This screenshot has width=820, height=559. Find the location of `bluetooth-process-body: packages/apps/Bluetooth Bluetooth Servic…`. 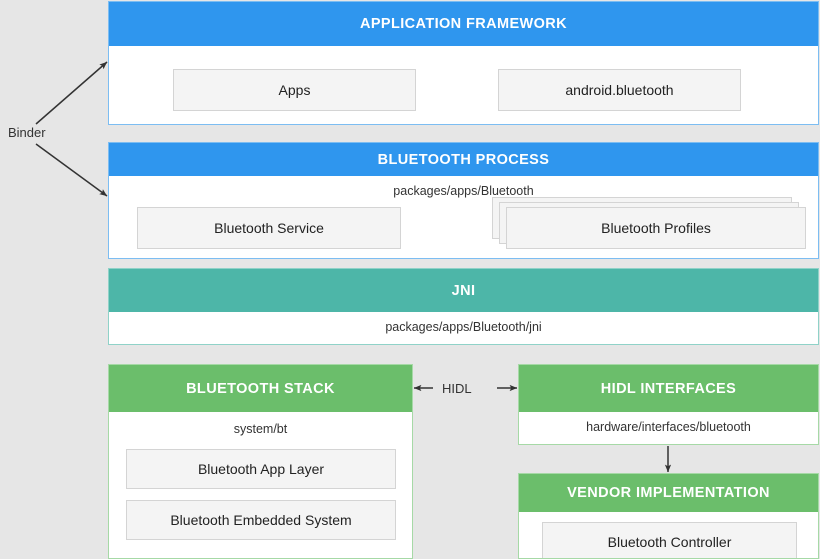

bluetooth-process-body: packages/apps/Bluetooth Bluetooth Servic… is located at coordinates (463, 217).